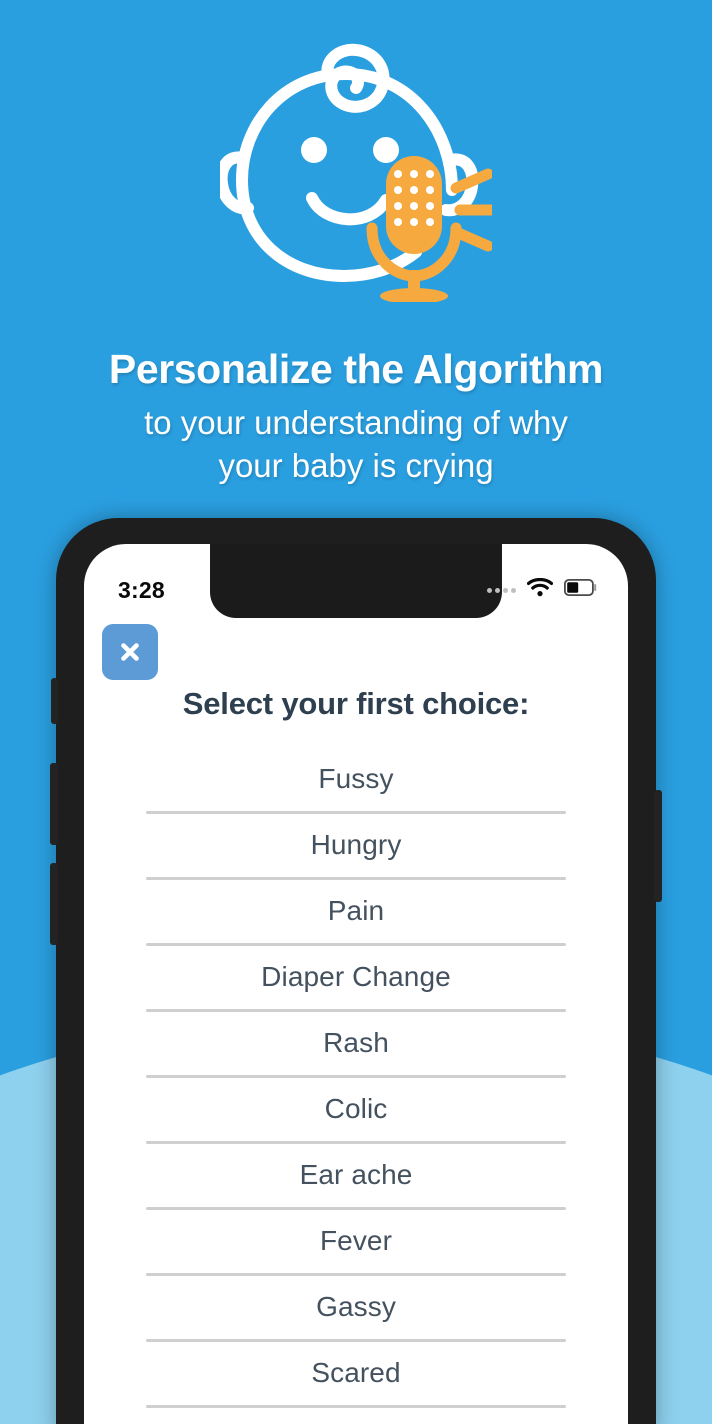 The width and height of the screenshot is (712, 1424). I want to click on headline-subtitle-line1: to your understanding of why, so click(356, 423).